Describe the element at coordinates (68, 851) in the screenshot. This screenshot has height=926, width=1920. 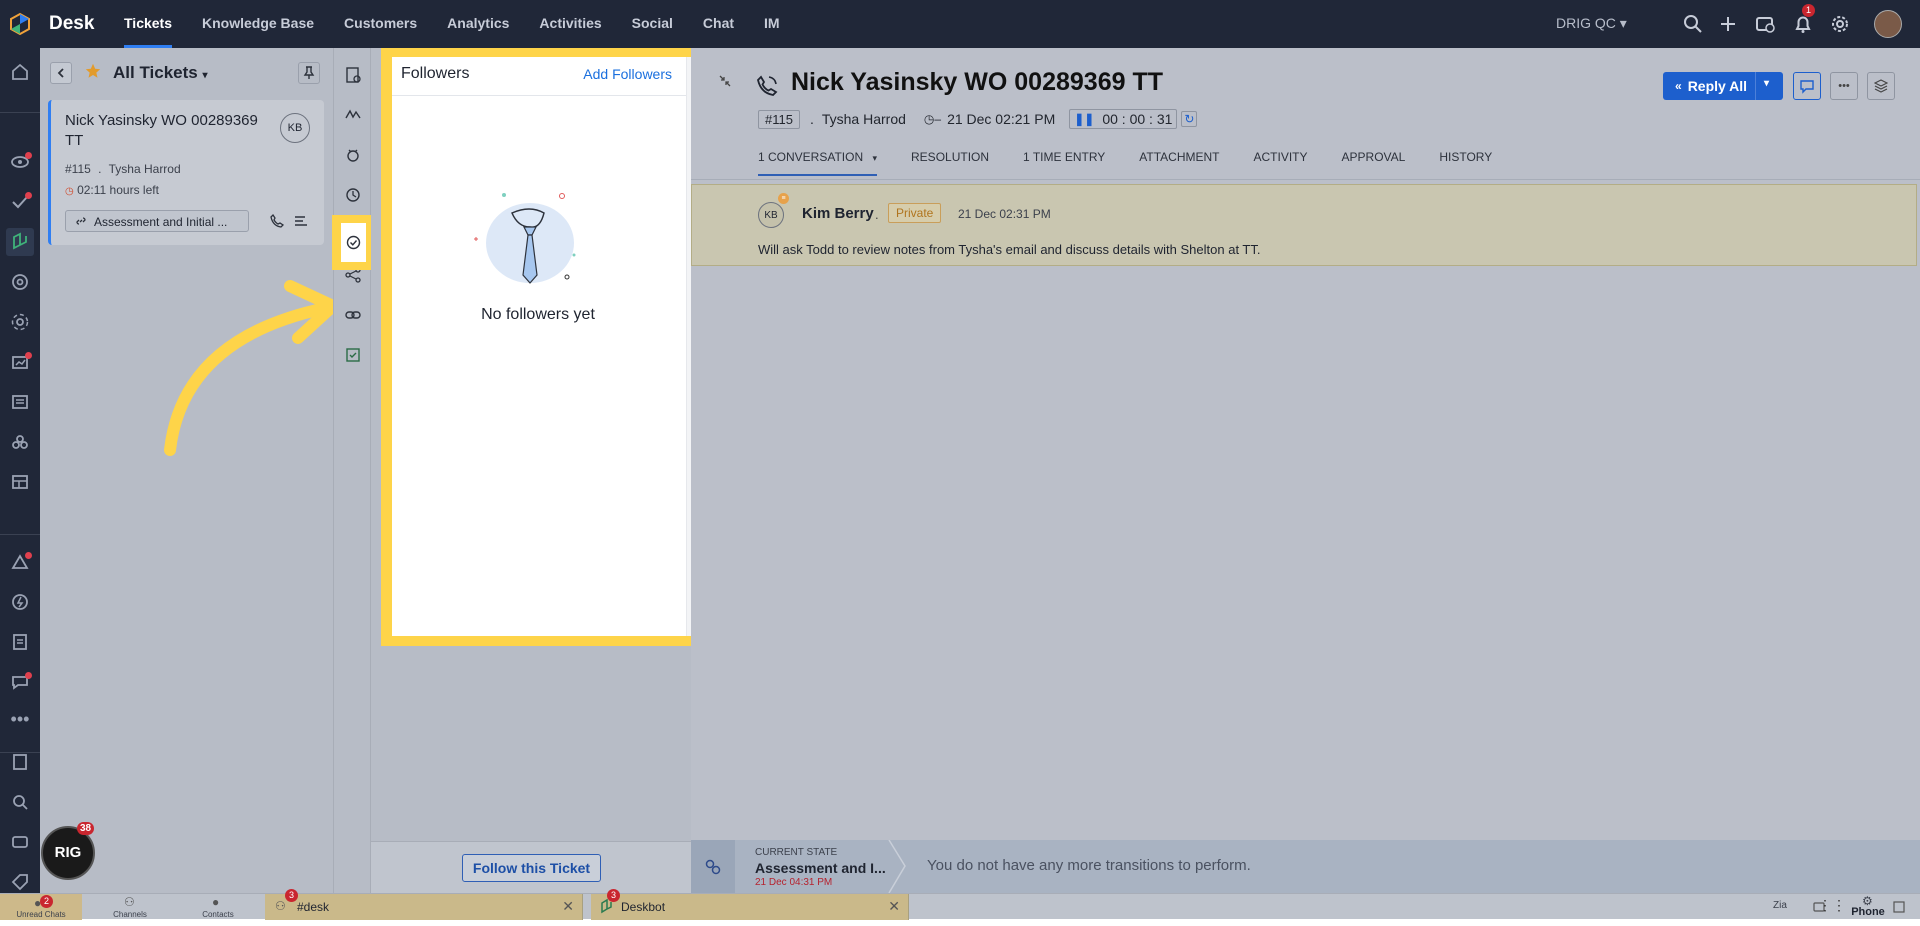
I see `profile-bubble: RIG 38` at that location.